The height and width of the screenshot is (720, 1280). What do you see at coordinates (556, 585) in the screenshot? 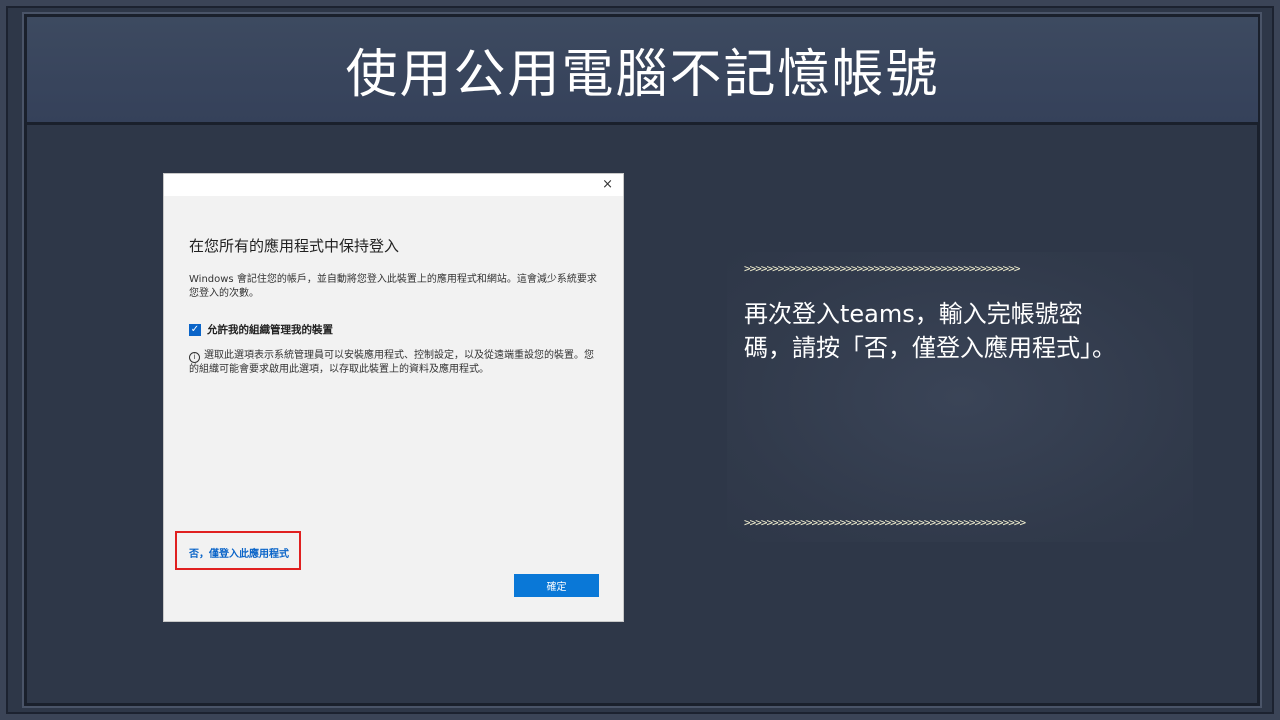
I see `ok-button: 確定` at bounding box center [556, 585].